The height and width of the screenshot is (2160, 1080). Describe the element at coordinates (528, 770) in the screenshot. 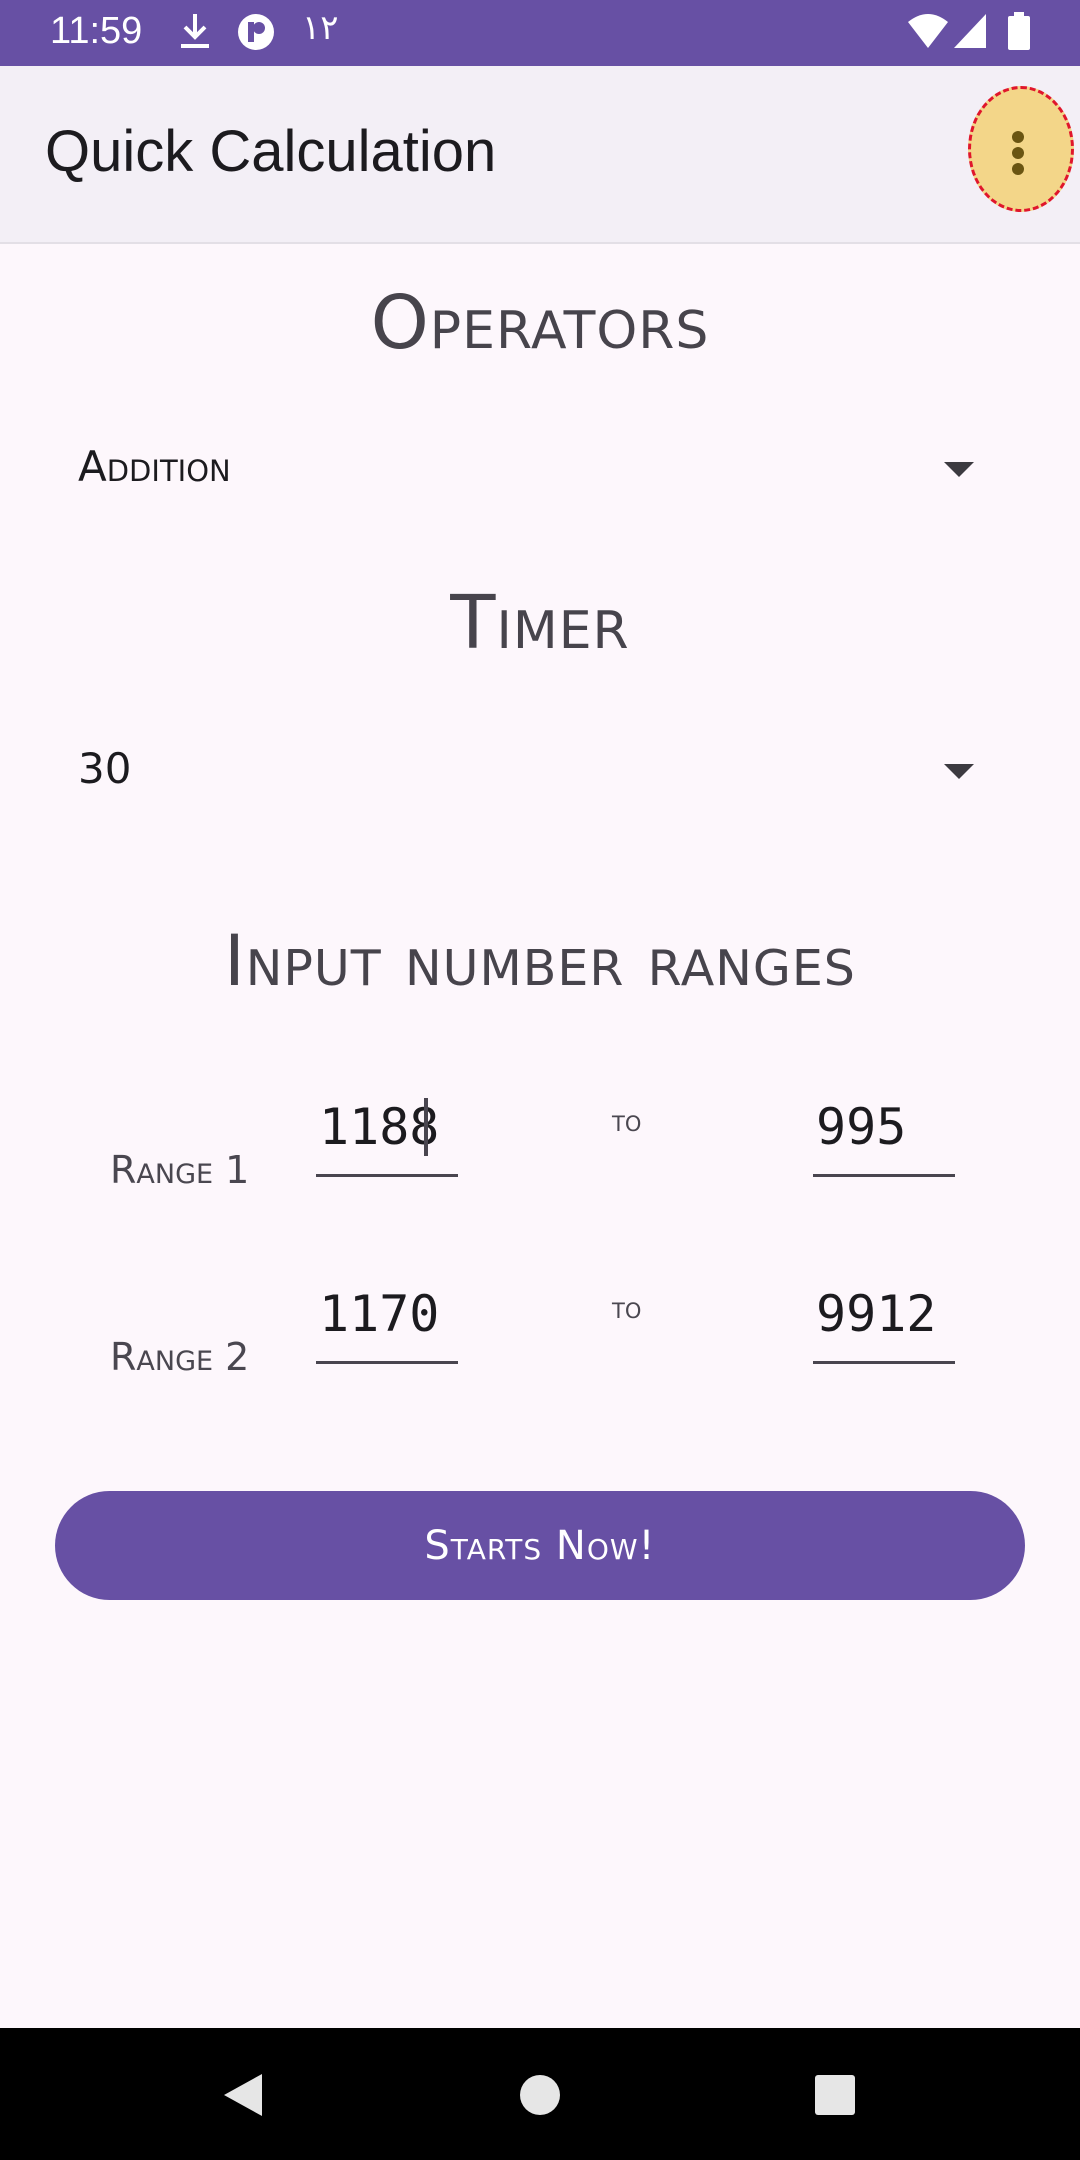

I see `timer-dropdown: 30` at that location.